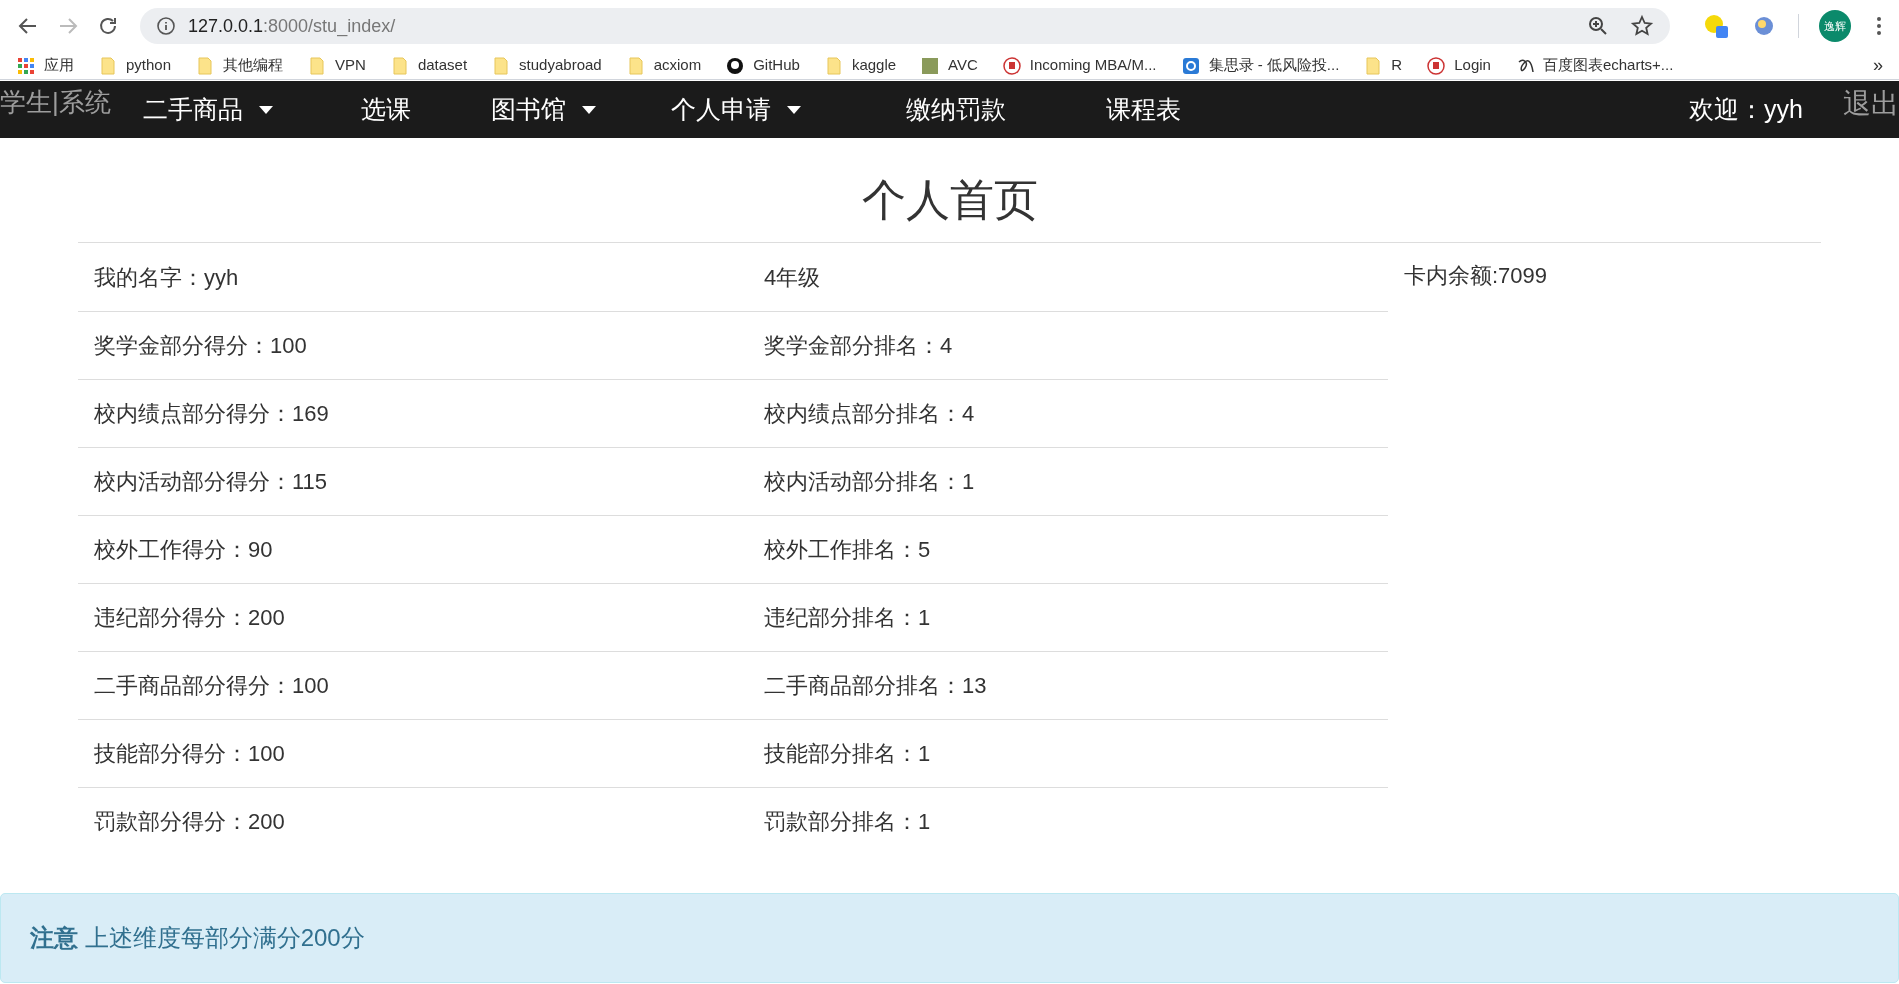  Describe the element at coordinates (1005, 109) in the screenshot. I see `nav-menu-item: 缴纳罚款` at that location.